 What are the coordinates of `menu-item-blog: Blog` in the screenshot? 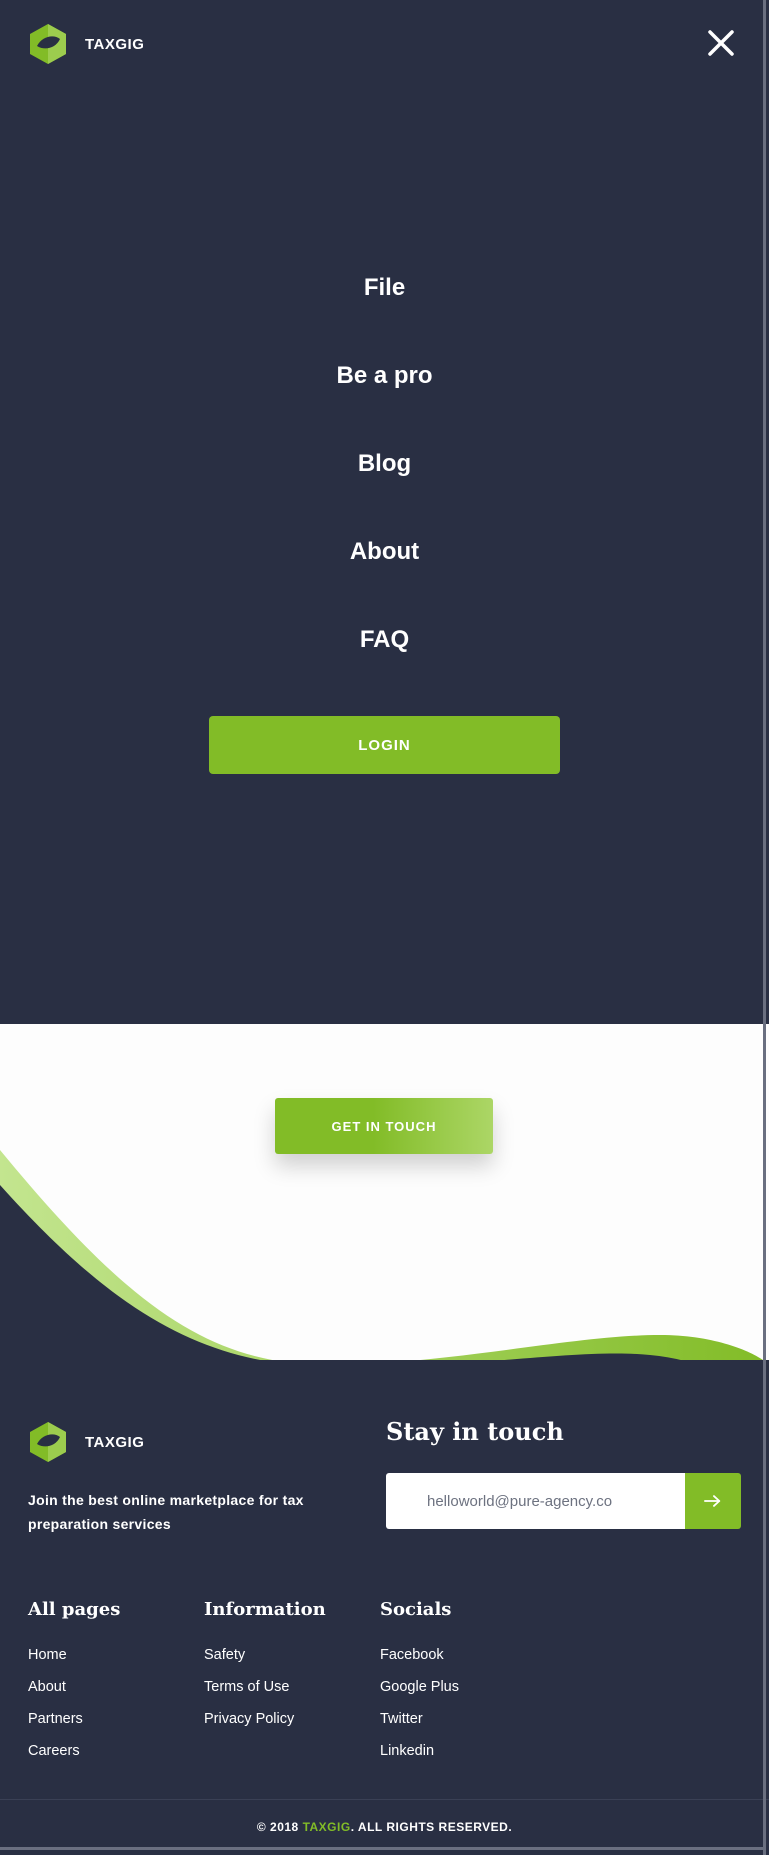 It's located at (384, 485).